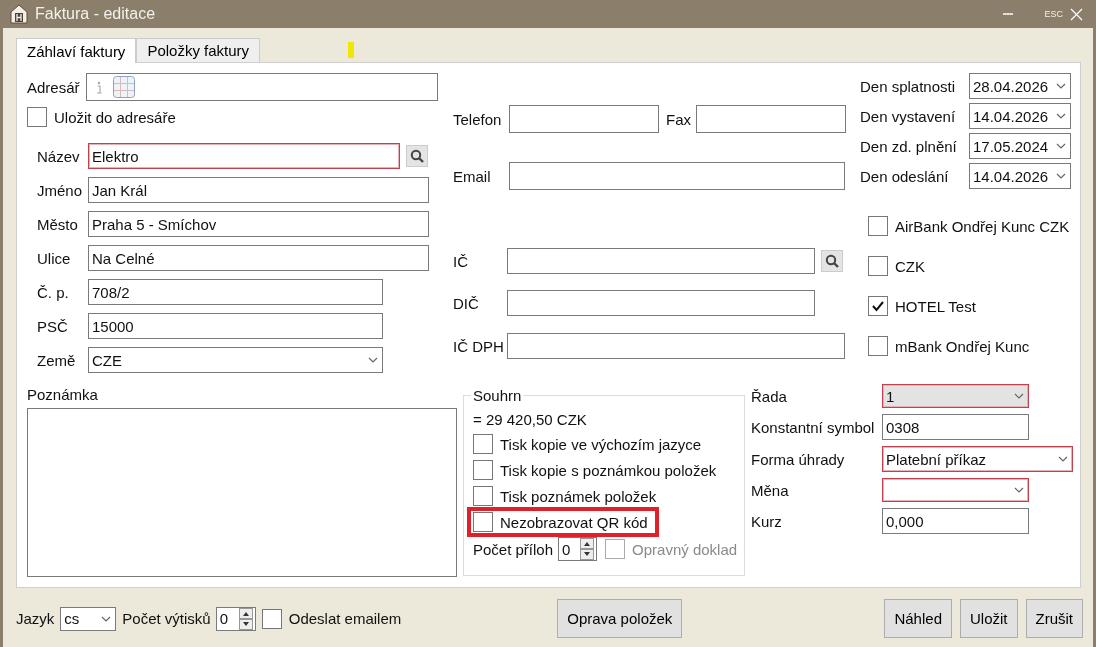 The image size is (1096, 647). Describe the element at coordinates (235, 326) in the screenshot. I see `input-field: 15000` at that location.